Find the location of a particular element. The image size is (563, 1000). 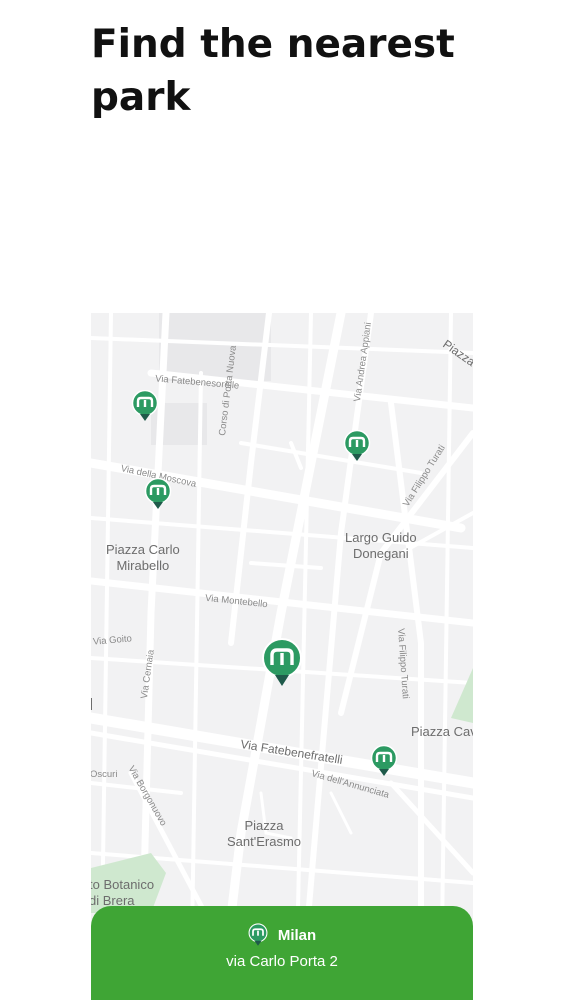

card-address: via Carlo Porta 2 is located at coordinates (282, 961).